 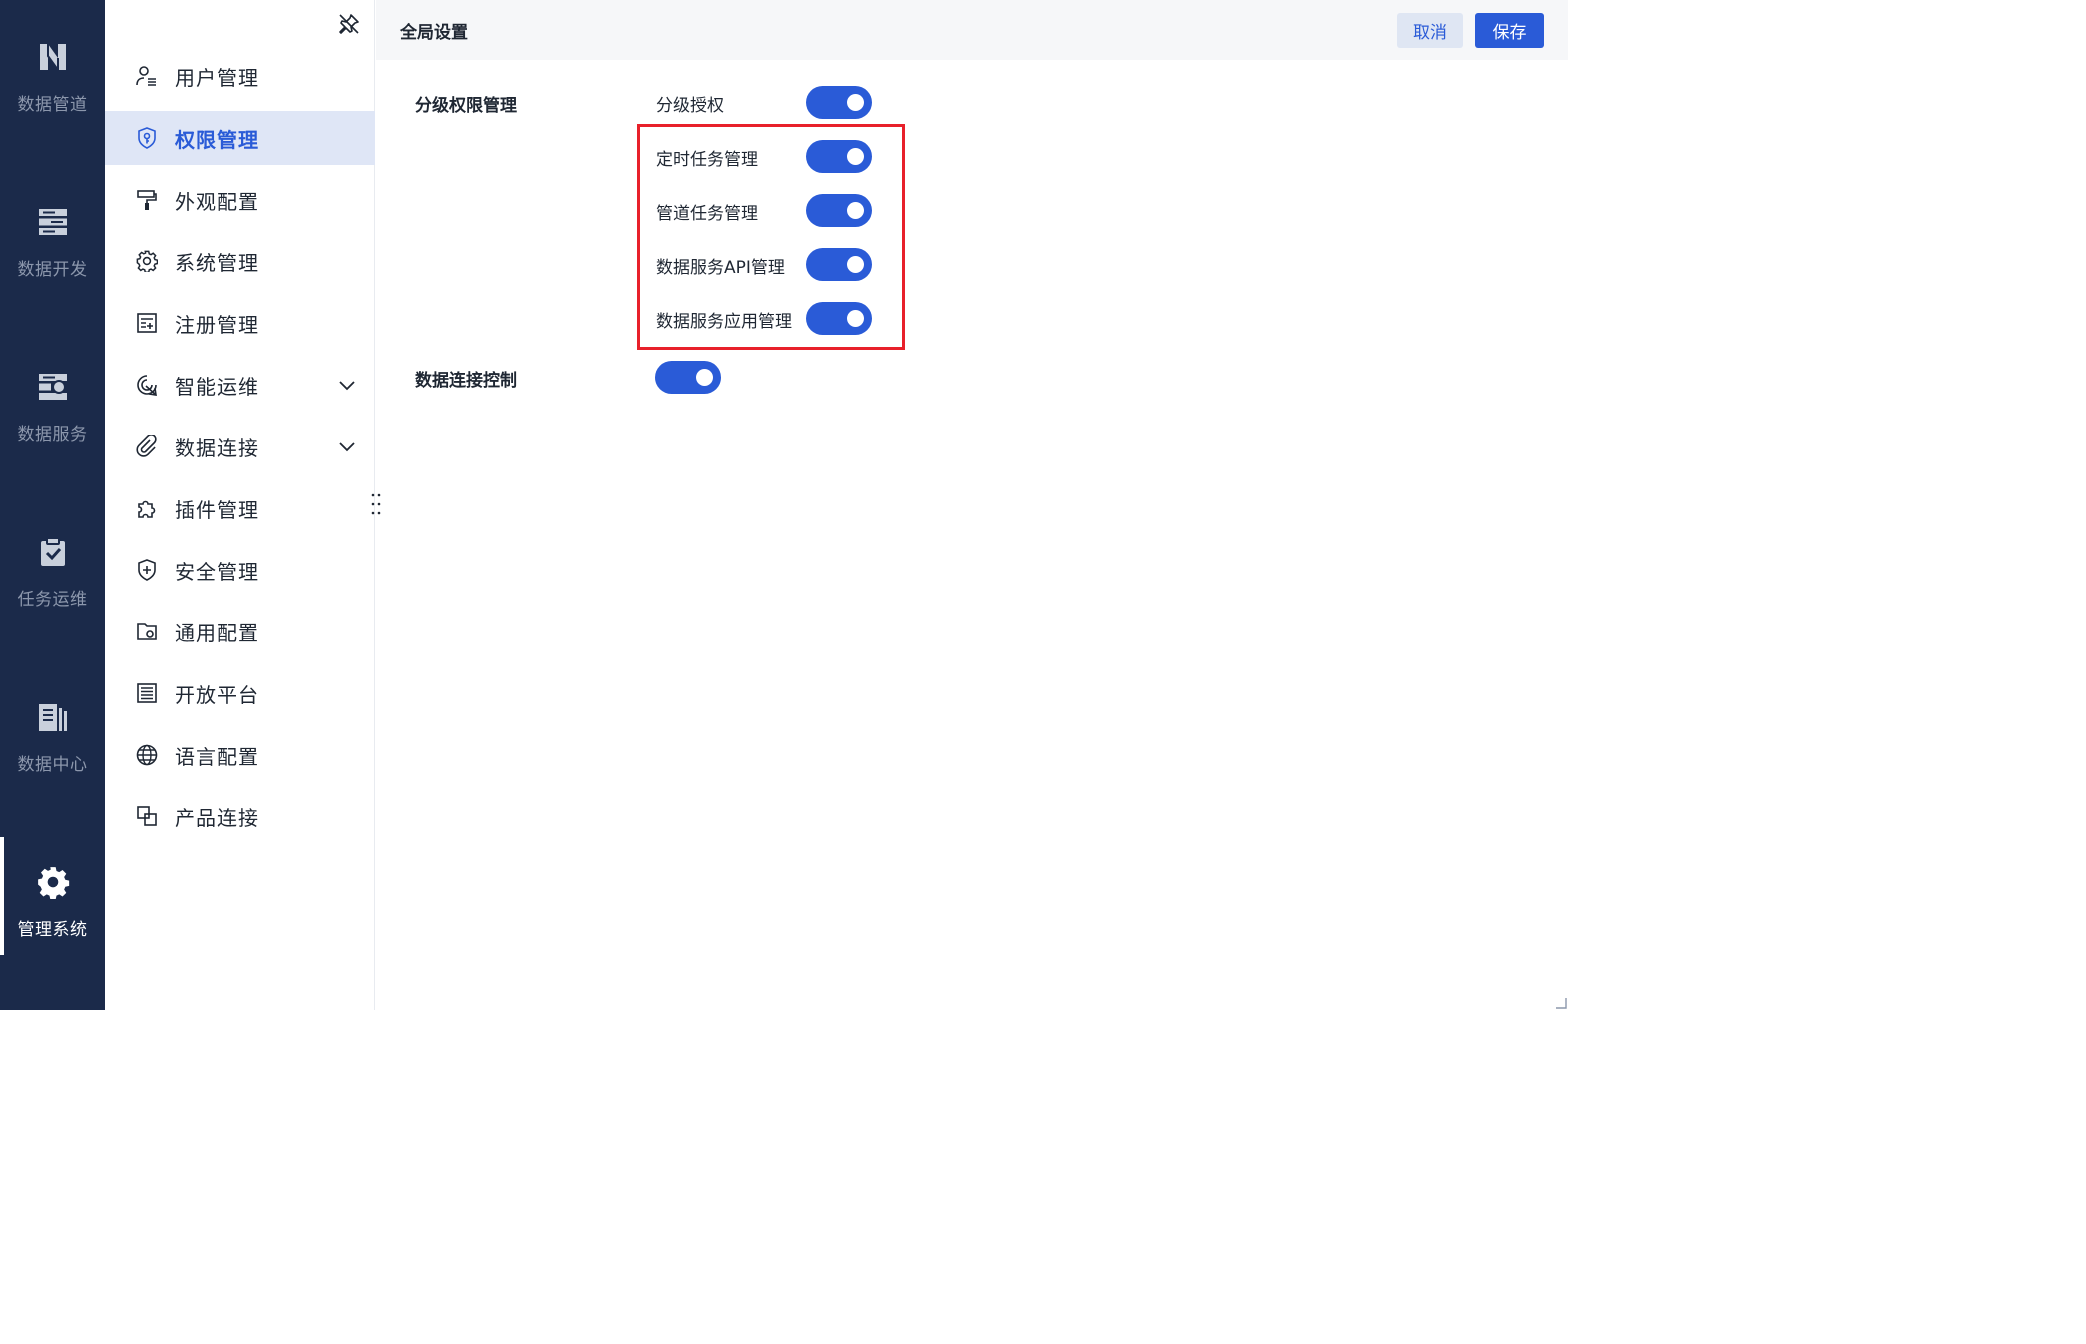 I want to click on menu-item-registration-management: 注册管理, so click(x=240, y=323).